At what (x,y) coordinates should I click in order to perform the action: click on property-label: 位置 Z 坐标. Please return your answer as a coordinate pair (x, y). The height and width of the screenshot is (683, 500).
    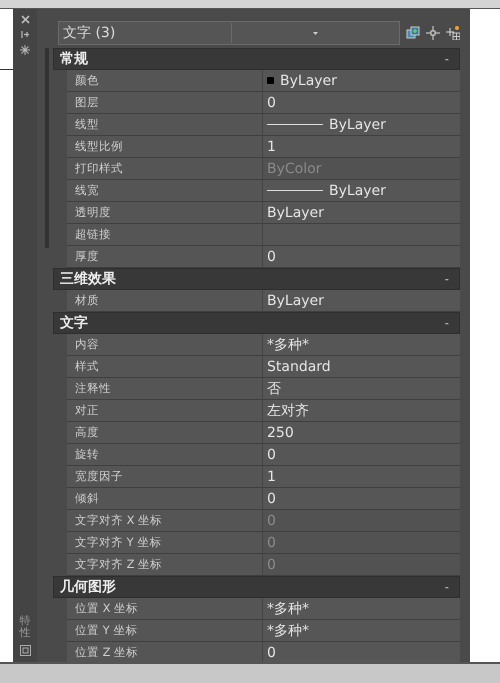
    Looking at the image, I should click on (165, 652).